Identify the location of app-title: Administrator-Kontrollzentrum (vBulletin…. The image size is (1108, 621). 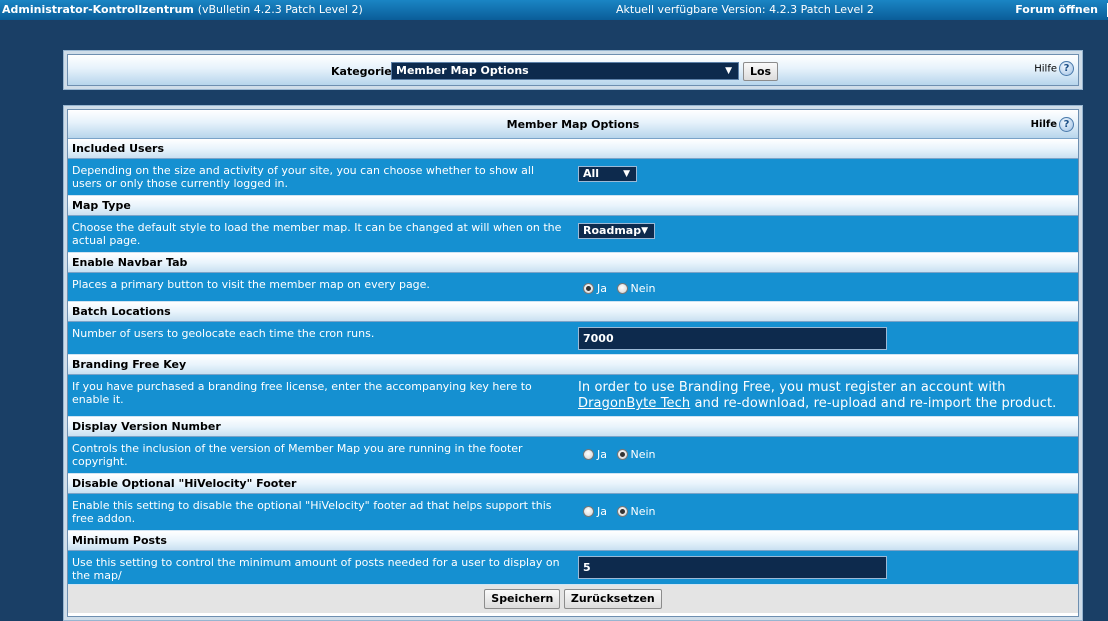
(182, 9).